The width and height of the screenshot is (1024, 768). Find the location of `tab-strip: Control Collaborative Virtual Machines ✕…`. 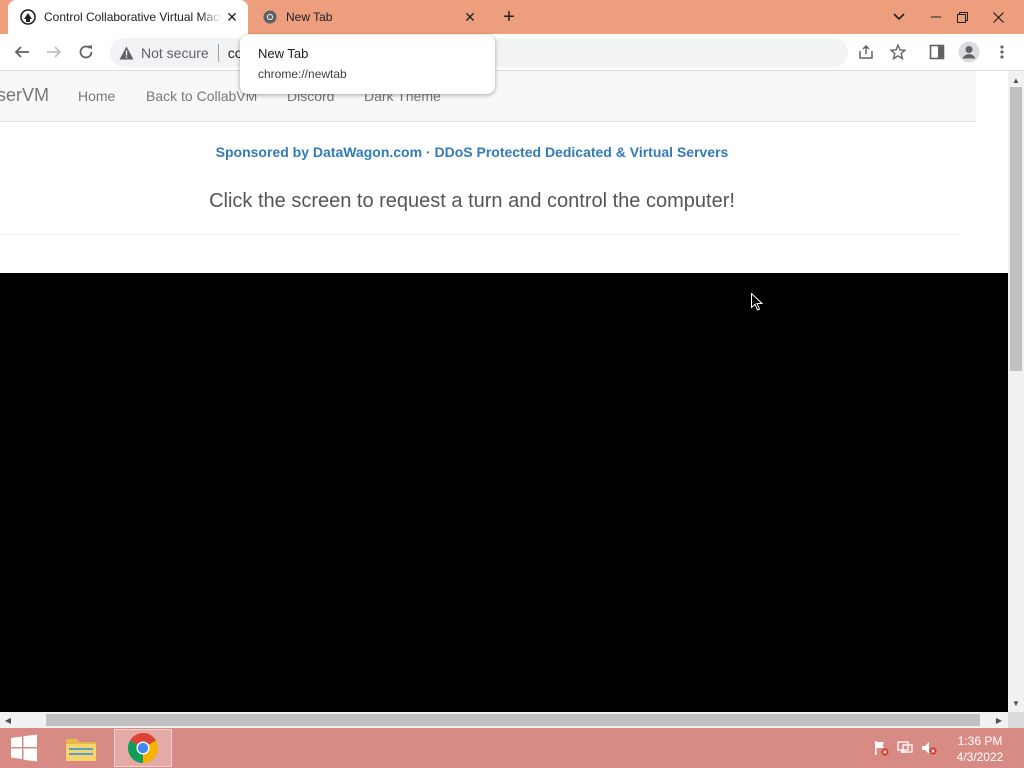

tab-strip: Control Collaborative Virtual Machines ✕… is located at coordinates (512, 17).